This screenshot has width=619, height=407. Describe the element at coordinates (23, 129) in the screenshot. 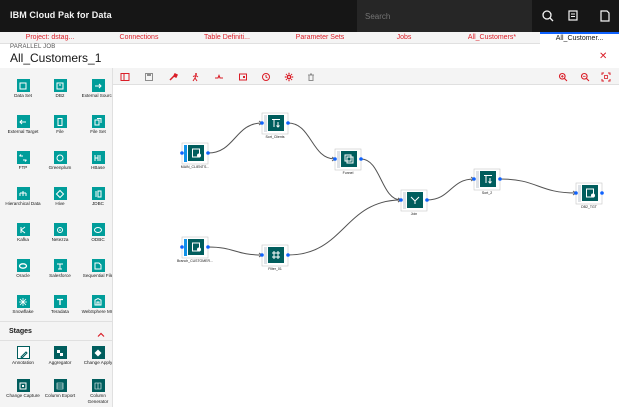

I see `palette-item: External Target` at that location.